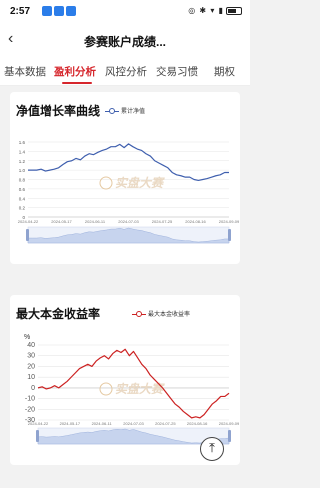 The height and width of the screenshot is (488, 320). I want to click on system-icons-text: ◎ ✱ ▾ ▮, so click(206, 10).